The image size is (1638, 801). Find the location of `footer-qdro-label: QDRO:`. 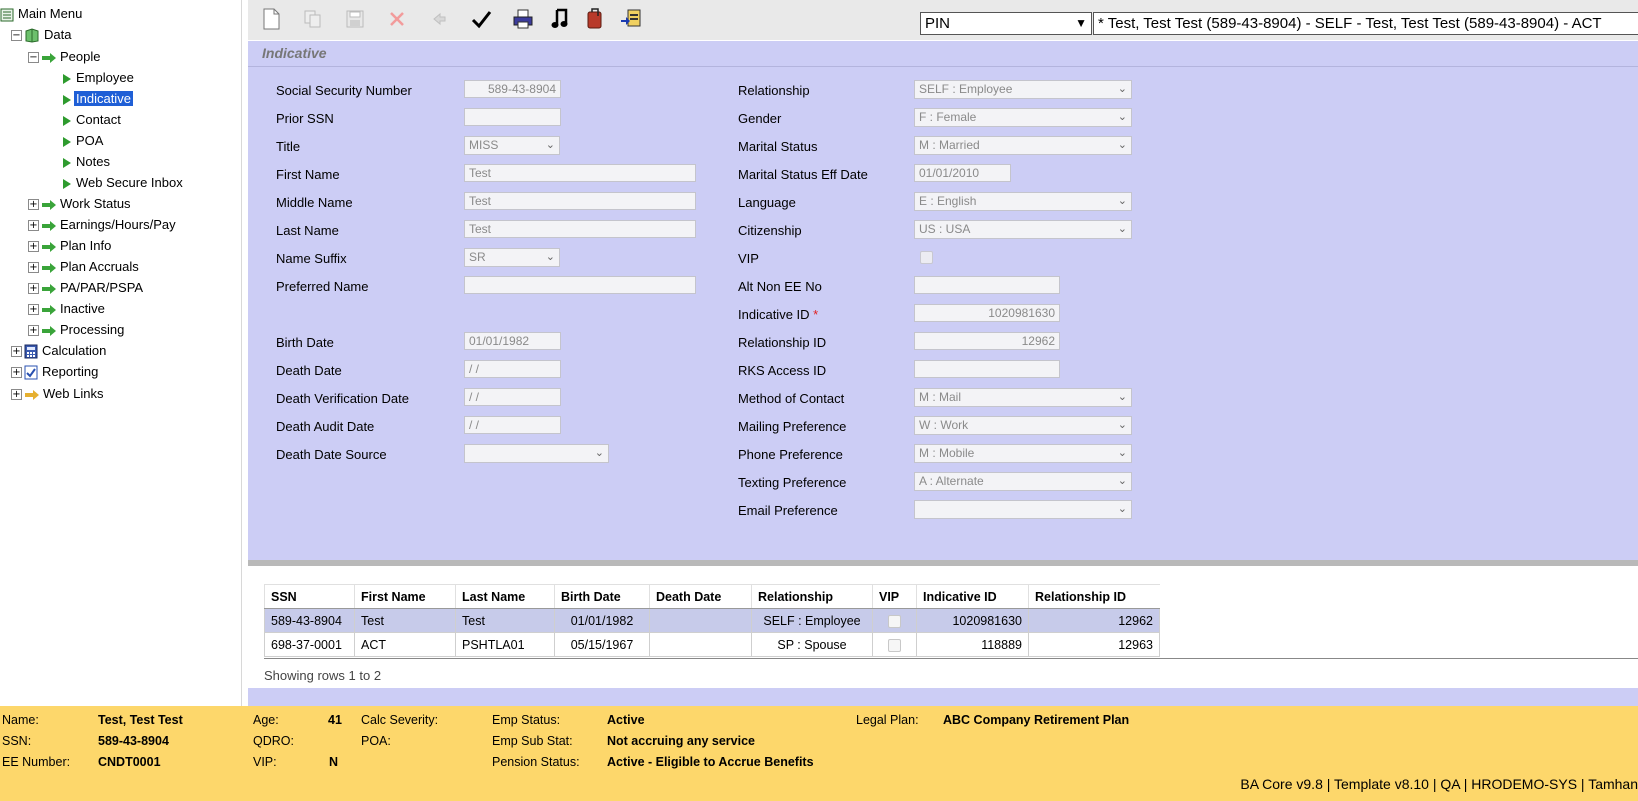

footer-qdro-label: QDRO: is located at coordinates (273, 741).